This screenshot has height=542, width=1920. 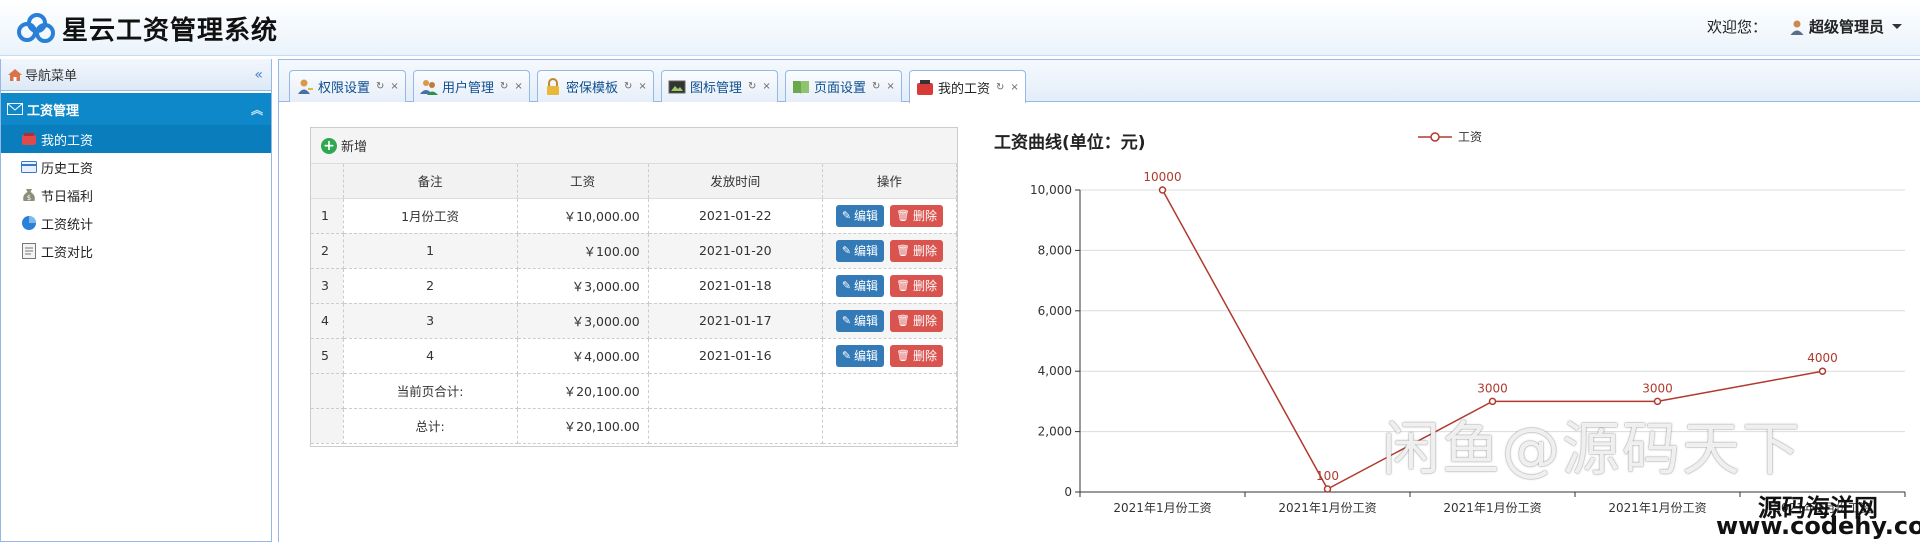 What do you see at coordinates (258, 75) in the screenshot?
I see `collapse-sidebar-icon: «` at bounding box center [258, 75].